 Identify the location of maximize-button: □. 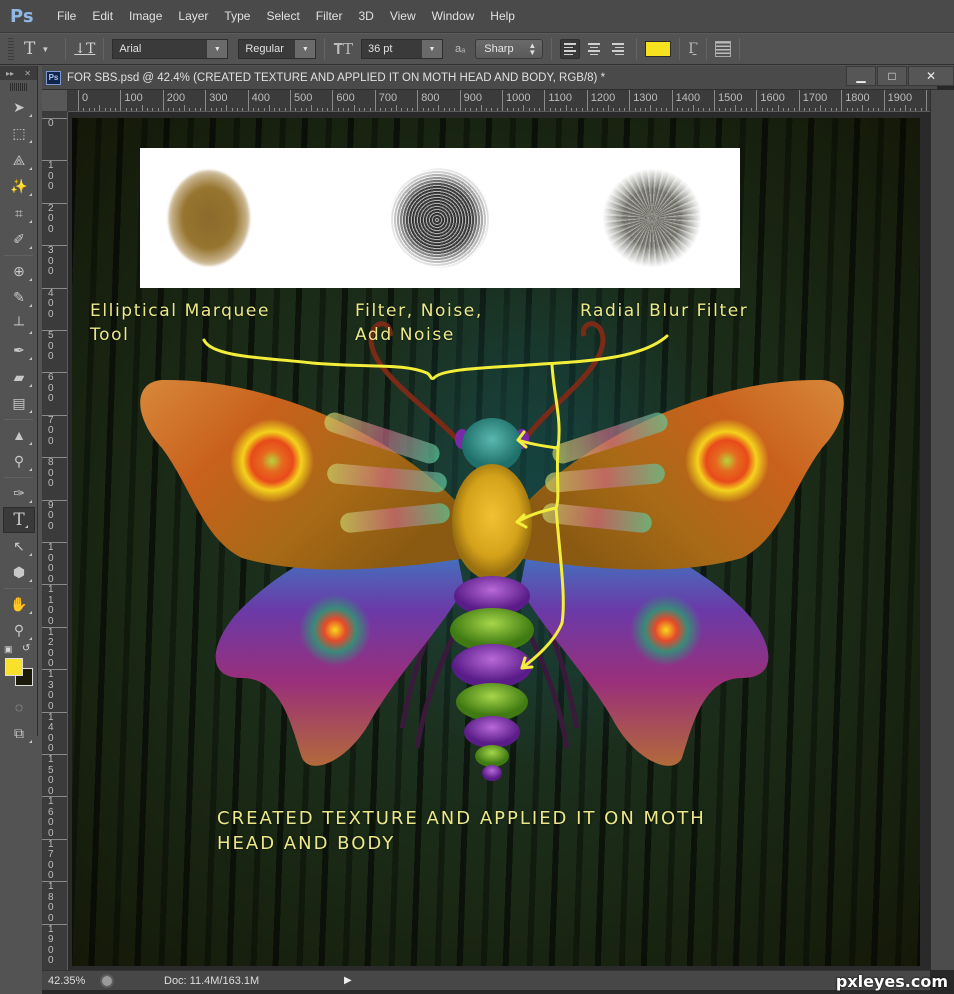
(892, 76).